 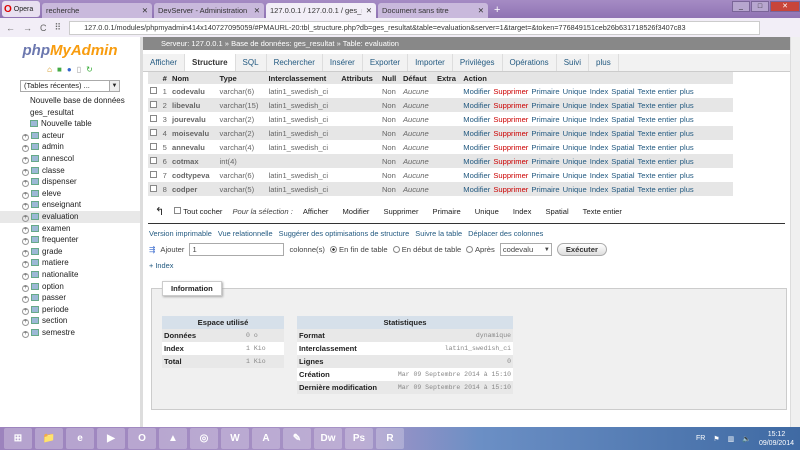 What do you see at coordinates (355, 211) in the screenshot?
I see `bulk-action-1: Modifier` at bounding box center [355, 211].